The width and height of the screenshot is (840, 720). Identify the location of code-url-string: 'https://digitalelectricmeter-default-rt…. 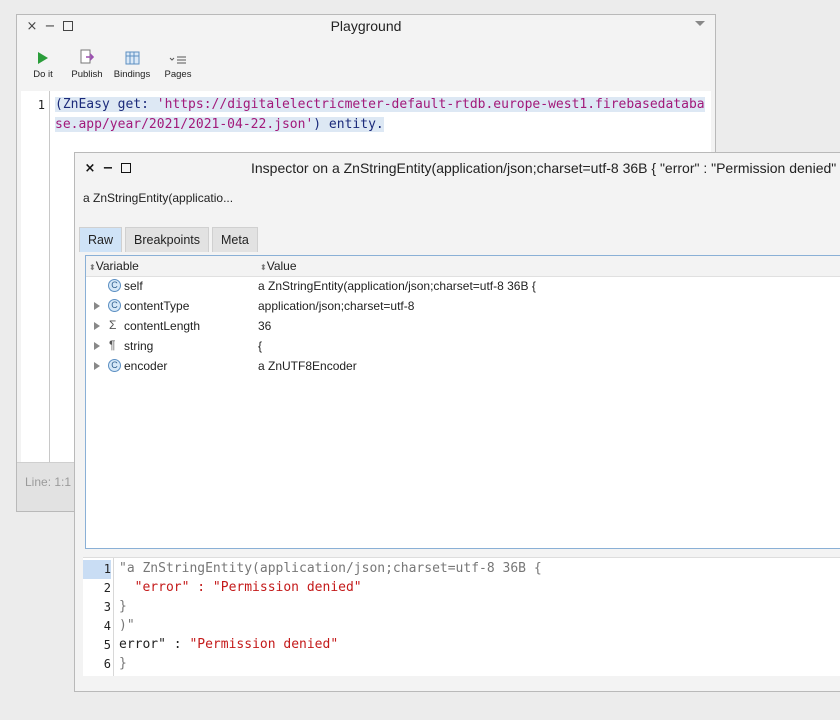
(430, 104).